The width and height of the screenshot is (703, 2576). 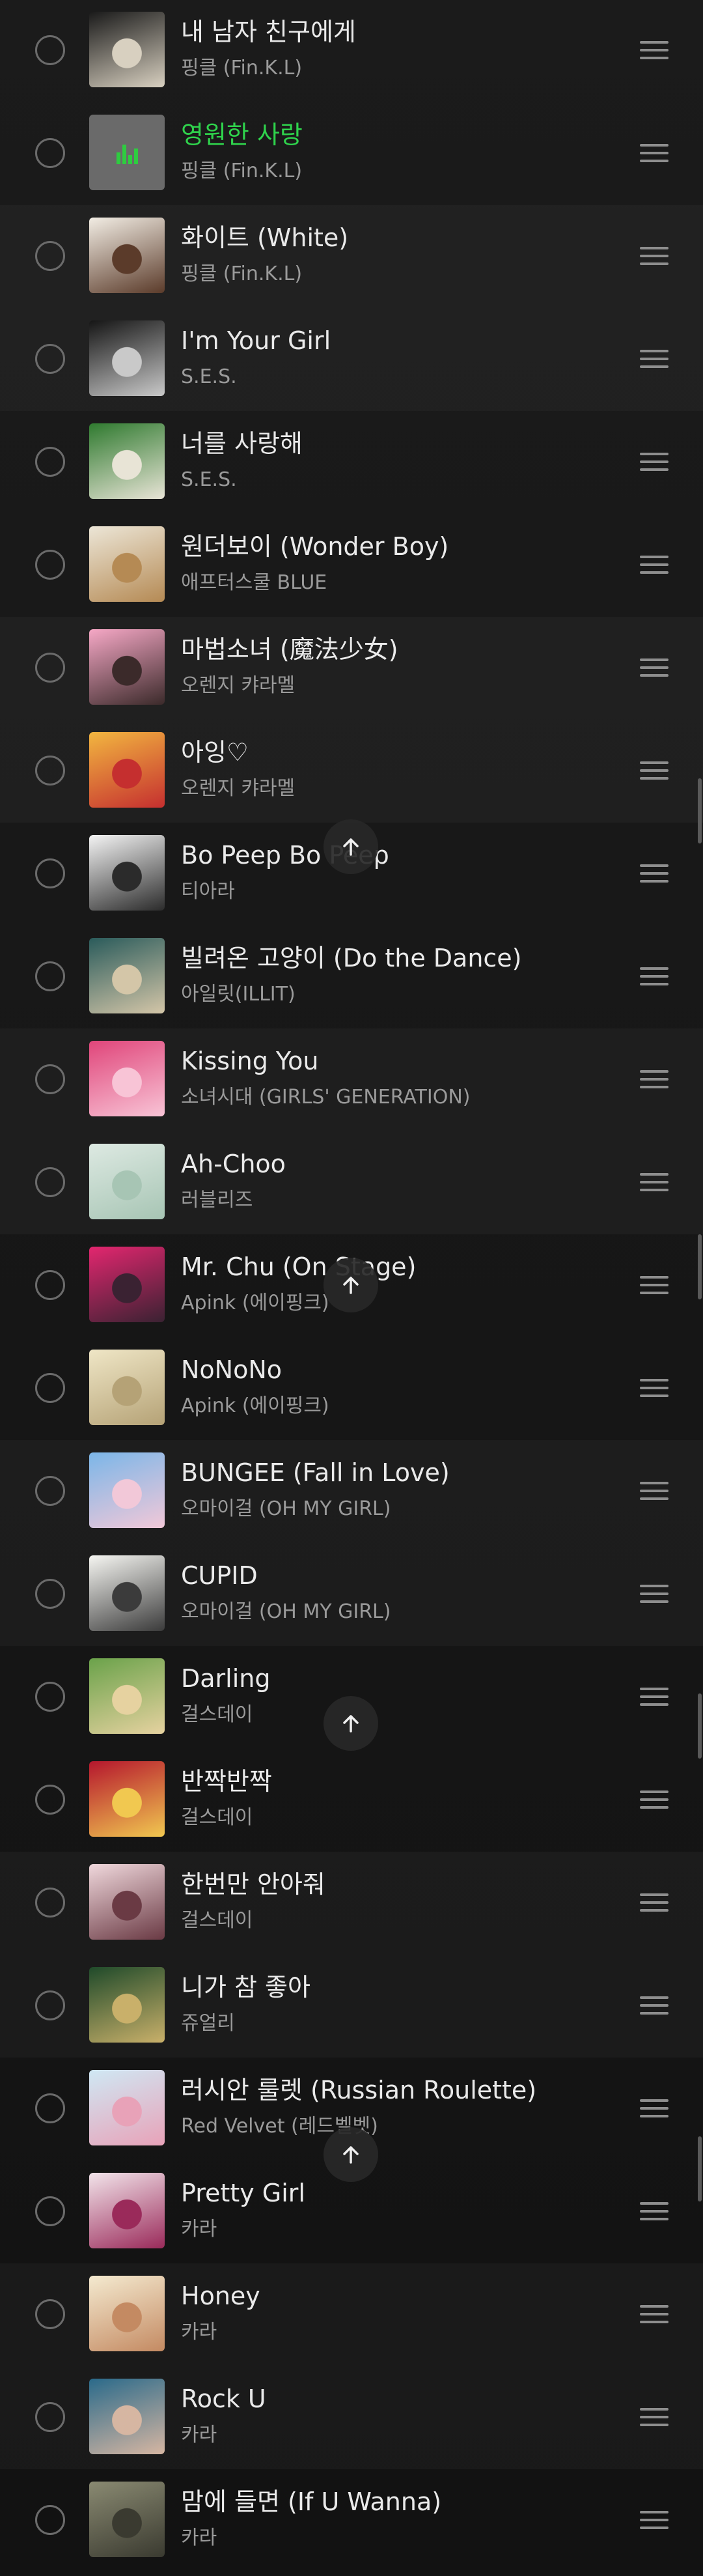 I want to click on track-artist: 오마이걸 (OH MY GIRL), so click(x=286, y=1611).